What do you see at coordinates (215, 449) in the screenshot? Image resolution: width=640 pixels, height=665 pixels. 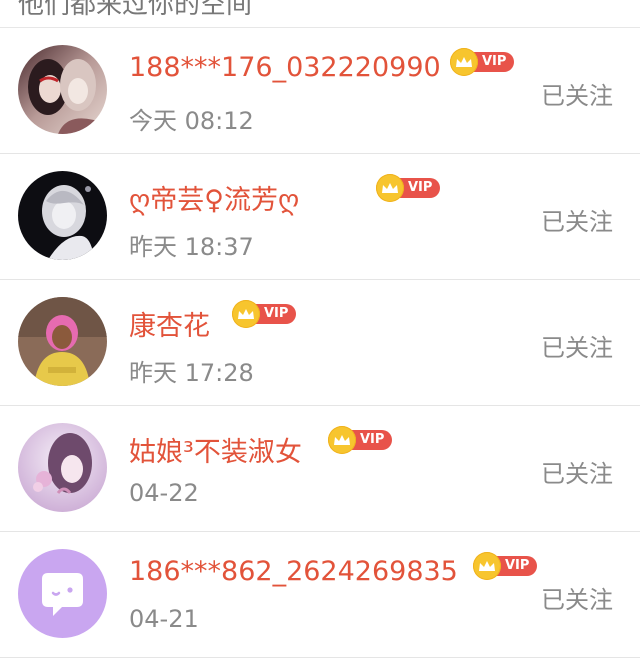 I see `visitor-name: 姑娘³不装淑女` at bounding box center [215, 449].